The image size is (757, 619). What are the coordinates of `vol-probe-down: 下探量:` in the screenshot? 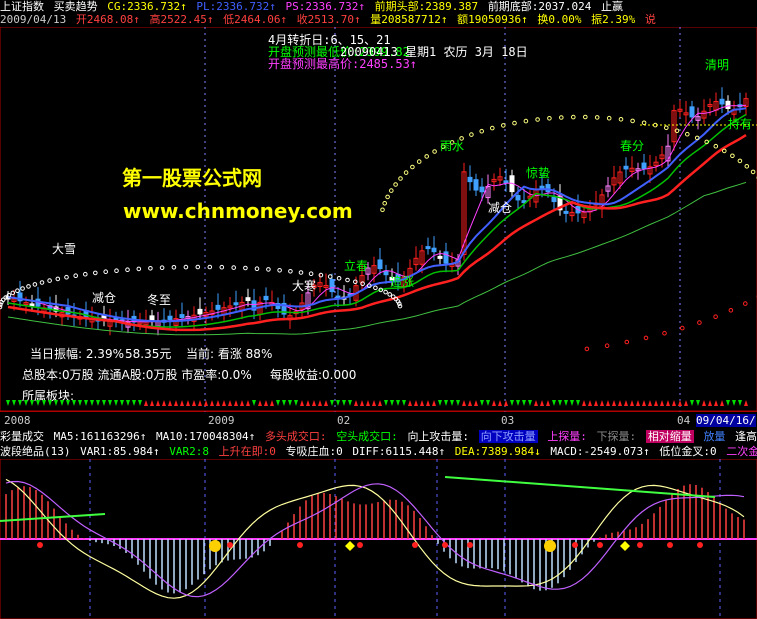 It's located at (616, 436).